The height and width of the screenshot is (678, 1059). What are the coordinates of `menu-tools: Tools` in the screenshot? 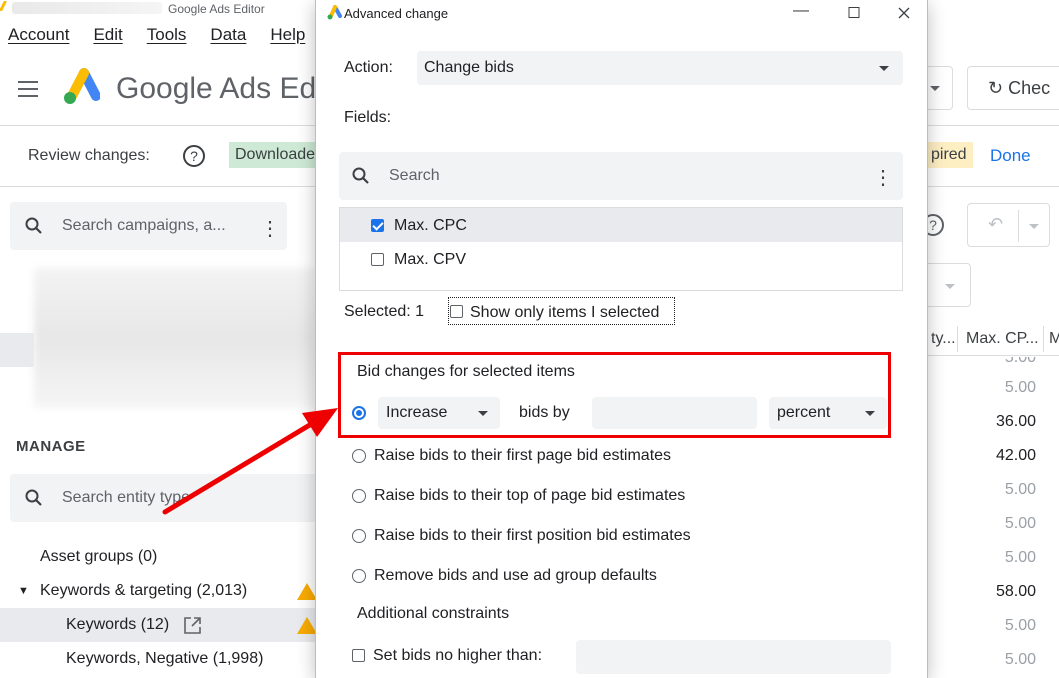 It's located at (167, 35).